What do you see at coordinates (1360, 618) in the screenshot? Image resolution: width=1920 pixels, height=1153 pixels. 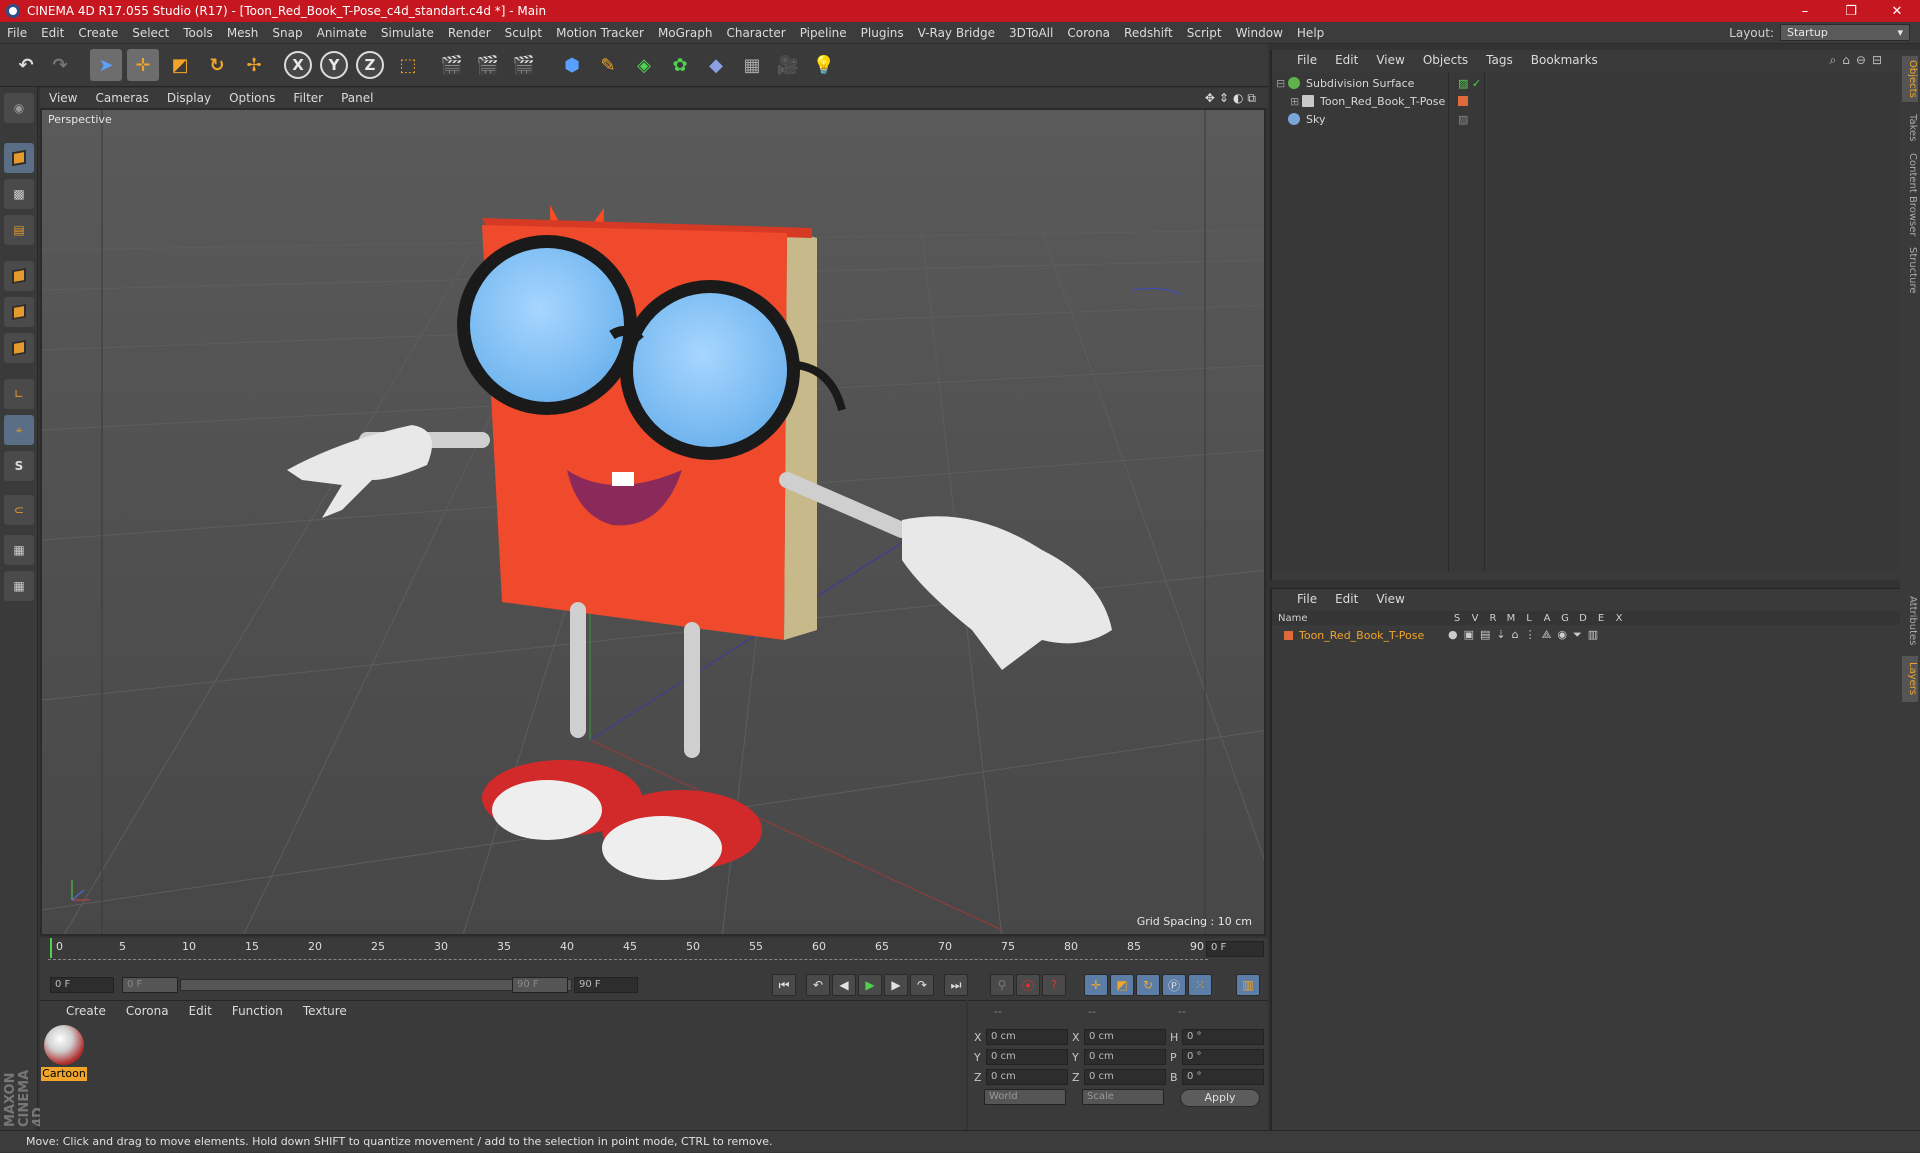 I see `col-name: Name` at bounding box center [1360, 618].